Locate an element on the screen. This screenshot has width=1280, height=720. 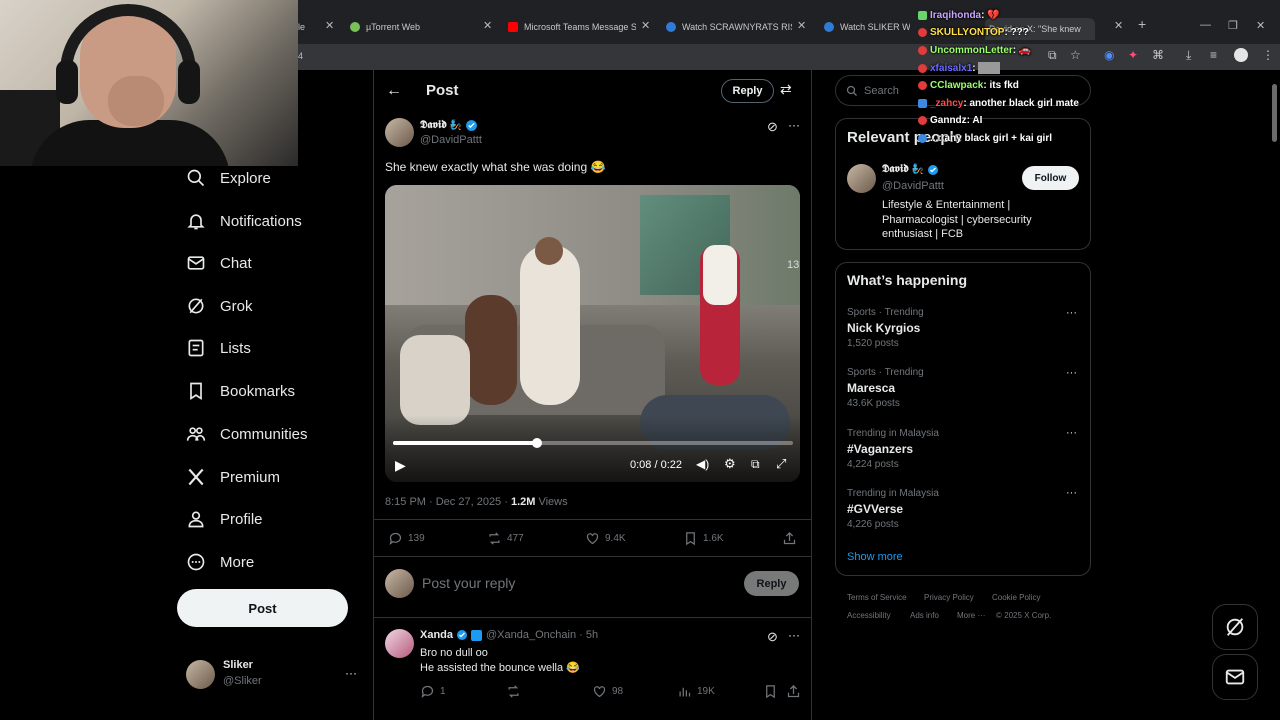
reply-submit-button: Reply is located at coordinates (771, 583).